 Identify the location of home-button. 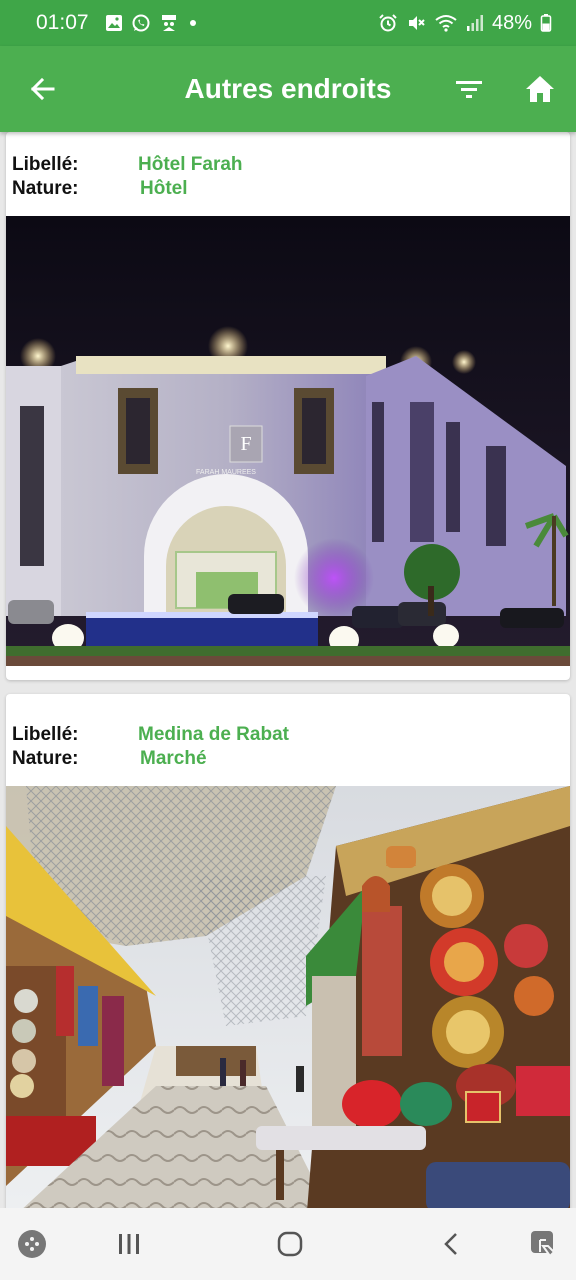
(540, 89).